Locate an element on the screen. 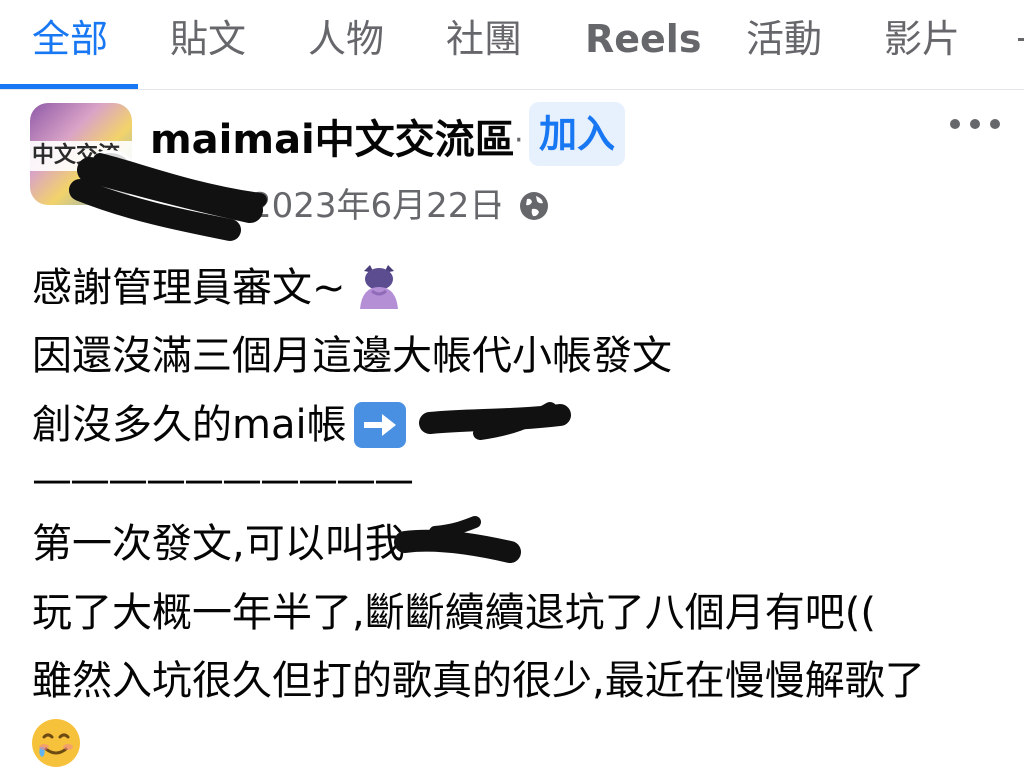 This screenshot has width=1024, height=779. more-options-icon is located at coordinates (975, 123).